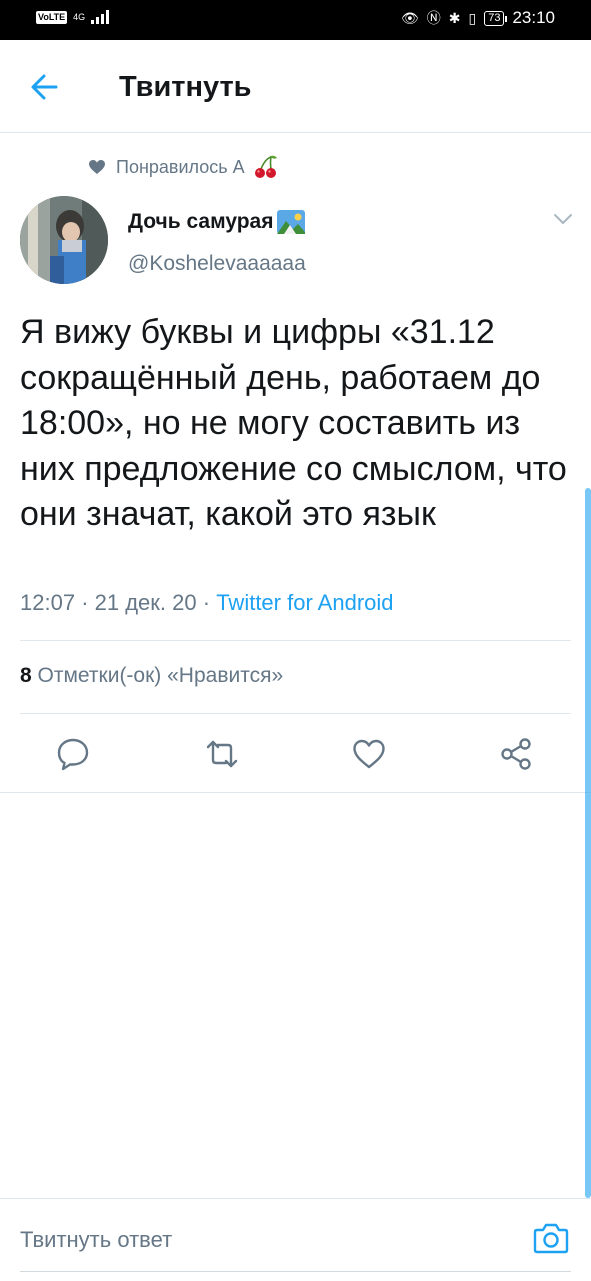 Image resolution: width=591 pixels, height=1281 pixels. What do you see at coordinates (433, 18) in the screenshot?
I see `nfc-icon: Ⓝ` at bounding box center [433, 18].